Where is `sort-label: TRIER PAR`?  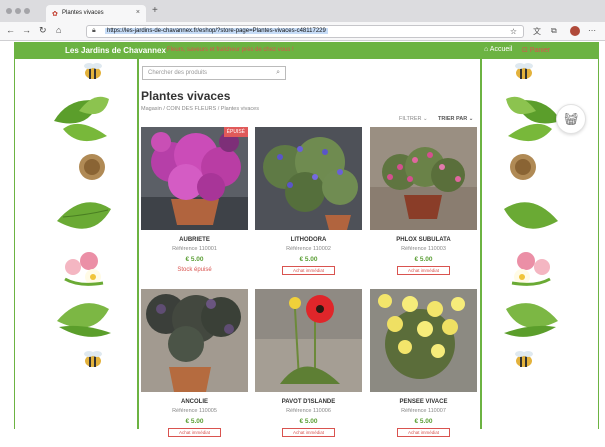 sort-label: TRIER PAR is located at coordinates (453, 119).